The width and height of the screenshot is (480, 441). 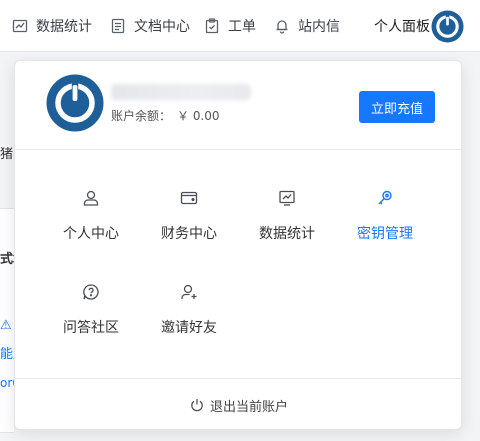 What do you see at coordinates (118, 26) in the screenshot?
I see `document-icon` at bounding box center [118, 26].